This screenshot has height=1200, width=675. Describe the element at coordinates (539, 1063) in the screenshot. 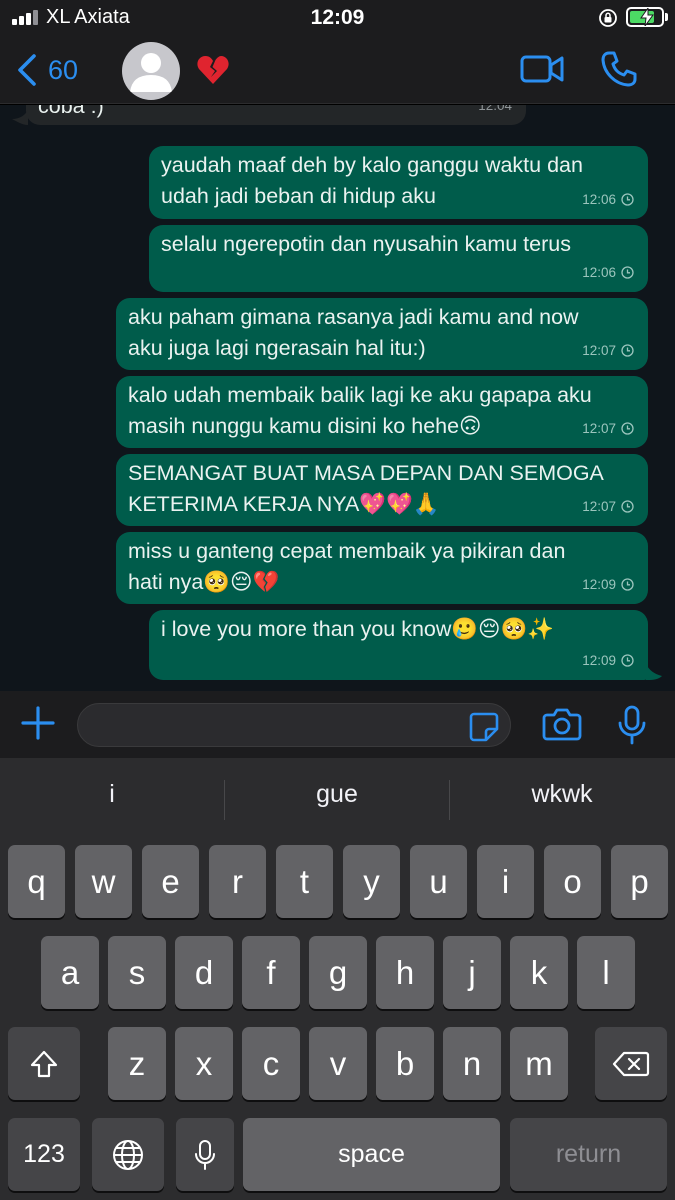

I see `key-m: m` at that location.